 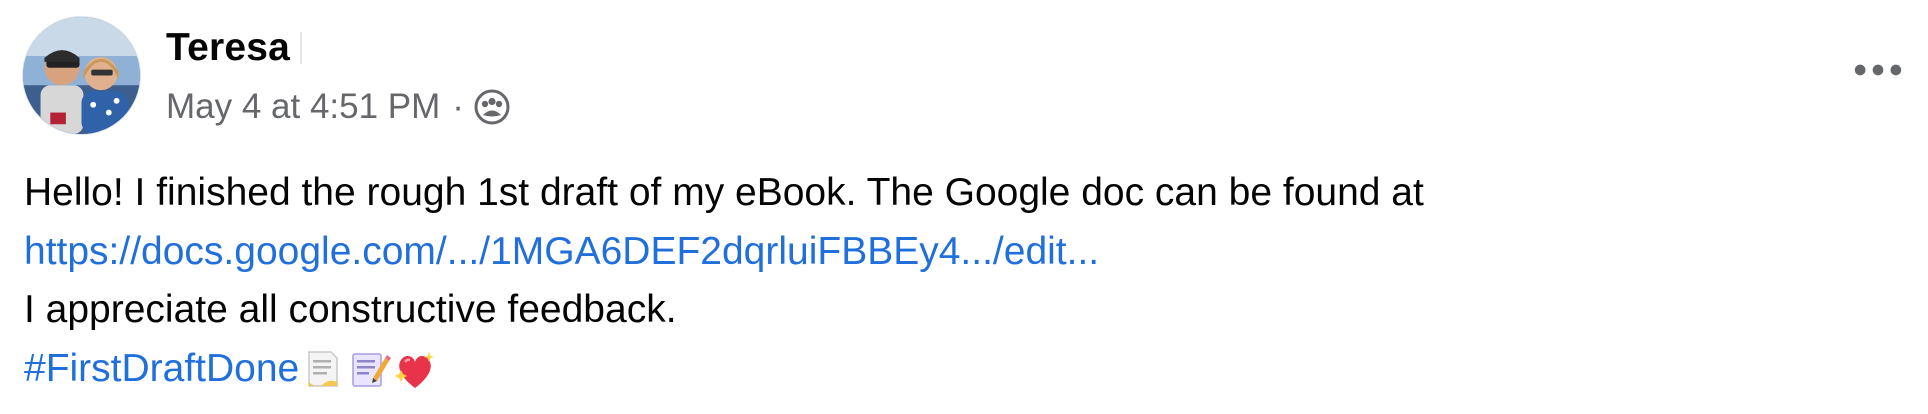 I want to click on author-avatar, so click(x=81, y=75).